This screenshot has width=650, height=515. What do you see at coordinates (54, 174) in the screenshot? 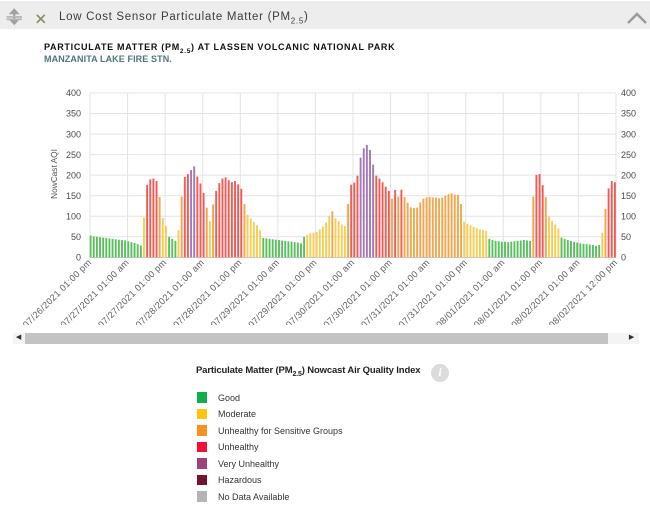
I see `svg-text: NowCast AQI` at bounding box center [54, 174].